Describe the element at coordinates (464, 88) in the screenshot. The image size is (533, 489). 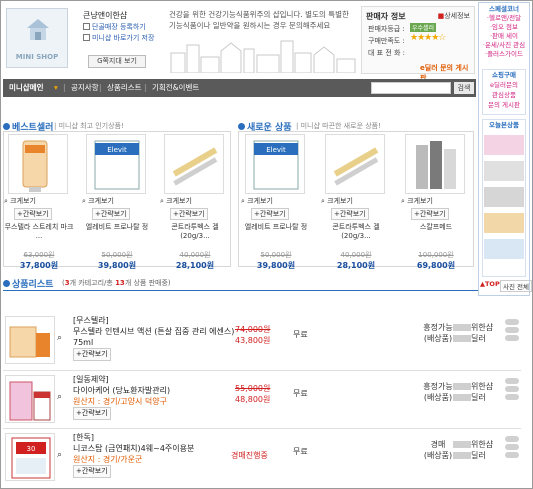
I see `search-button: 검색` at that location.